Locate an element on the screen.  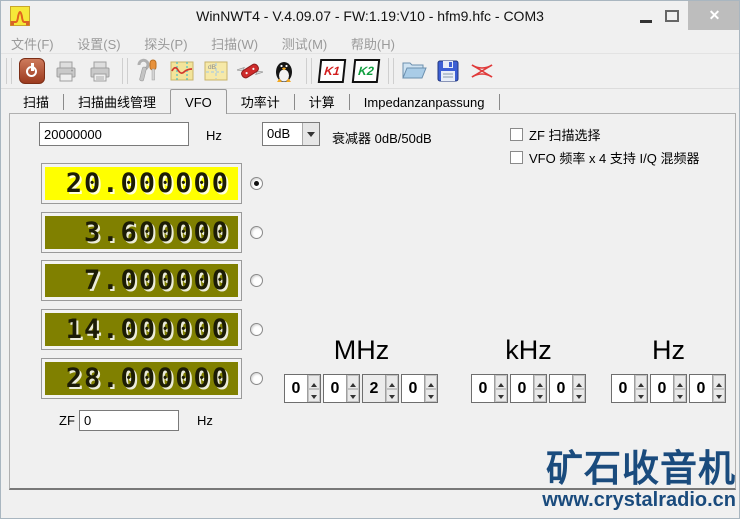
minimize-icon is located at coordinates (646, 21).